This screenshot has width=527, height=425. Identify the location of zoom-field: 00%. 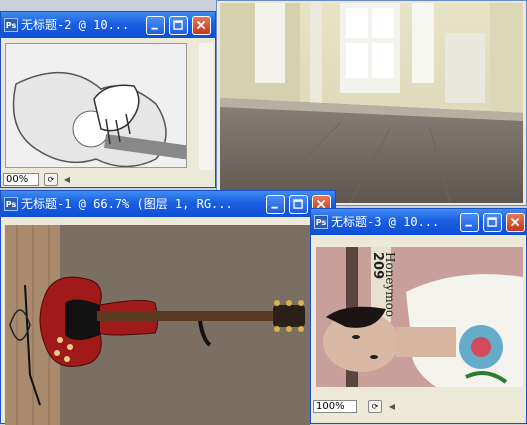
(21, 179).